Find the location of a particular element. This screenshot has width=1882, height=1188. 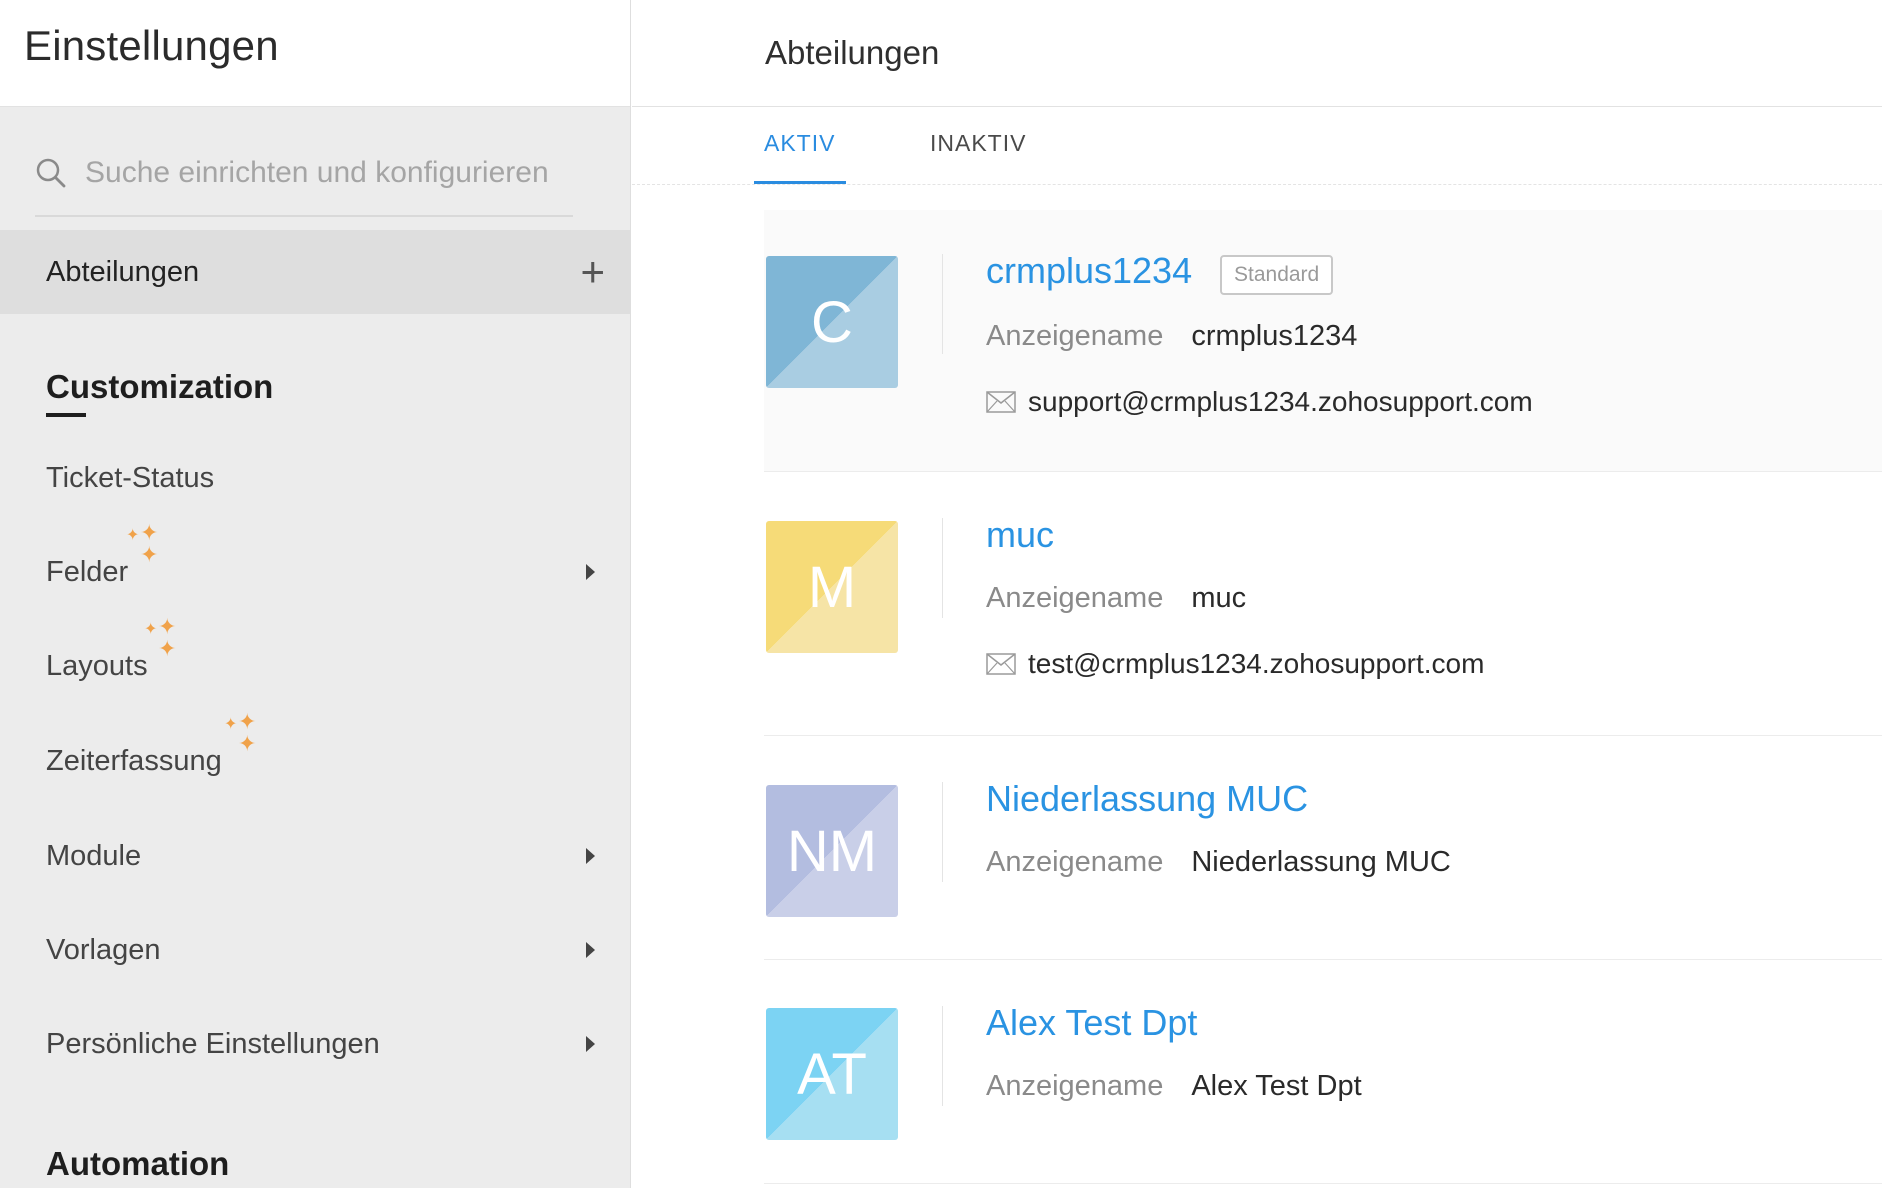

section-title-automation: Automation is located at coordinates (138, 1163).